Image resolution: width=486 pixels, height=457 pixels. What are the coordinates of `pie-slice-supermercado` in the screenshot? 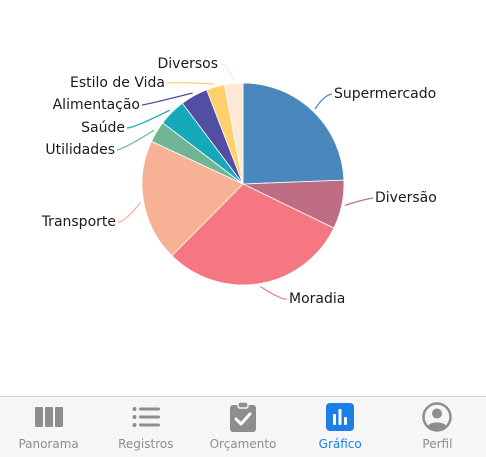 It's located at (293, 133).